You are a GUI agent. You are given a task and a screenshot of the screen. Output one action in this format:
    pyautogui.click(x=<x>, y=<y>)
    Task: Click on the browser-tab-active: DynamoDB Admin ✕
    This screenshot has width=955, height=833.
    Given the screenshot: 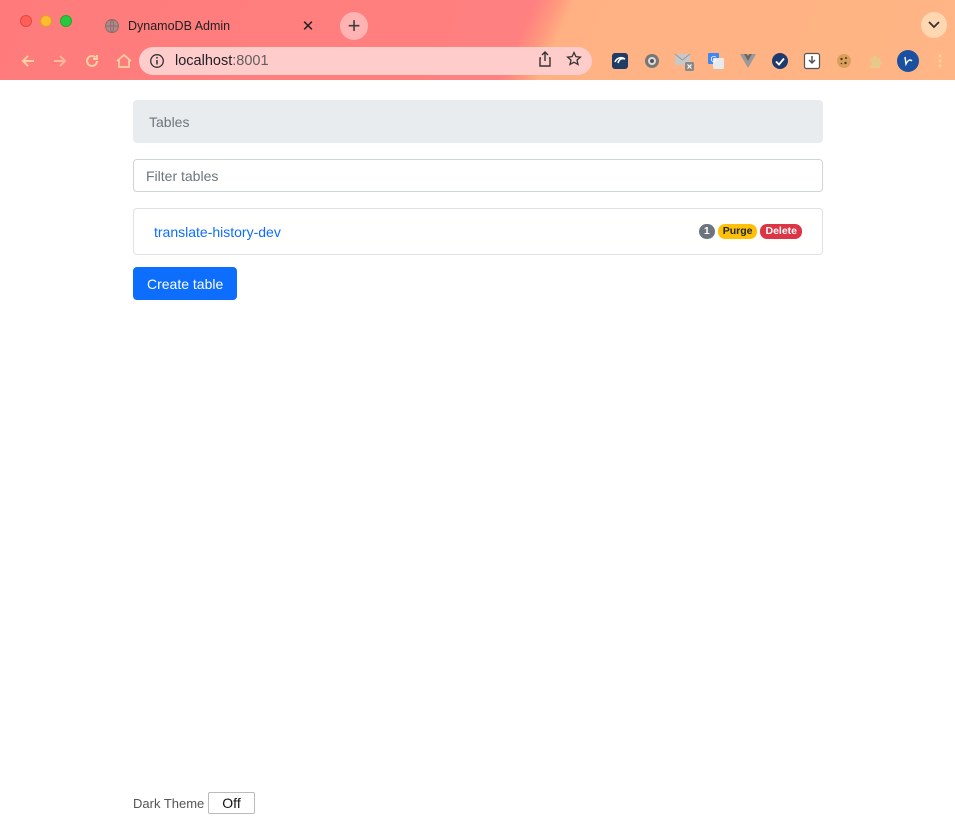 What is the action you would take?
    pyautogui.click(x=210, y=26)
    